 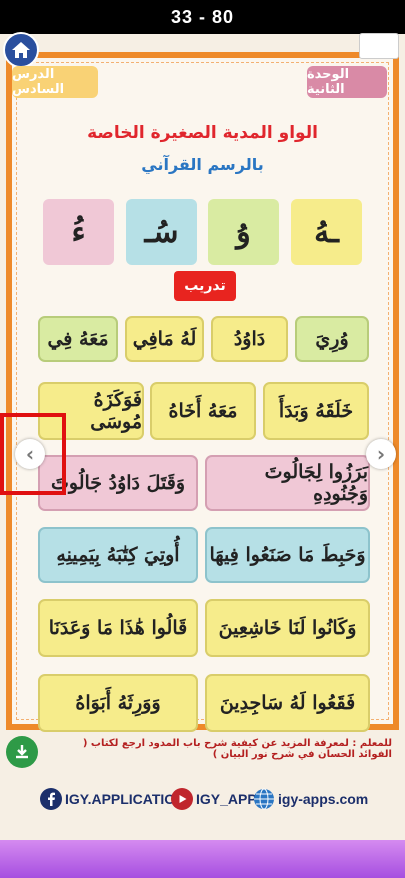 What do you see at coordinates (287, 483) in the screenshot?
I see `word-card: بَرَزُوا لِجَالُوتَ وَجُنُودِهِ` at bounding box center [287, 483].